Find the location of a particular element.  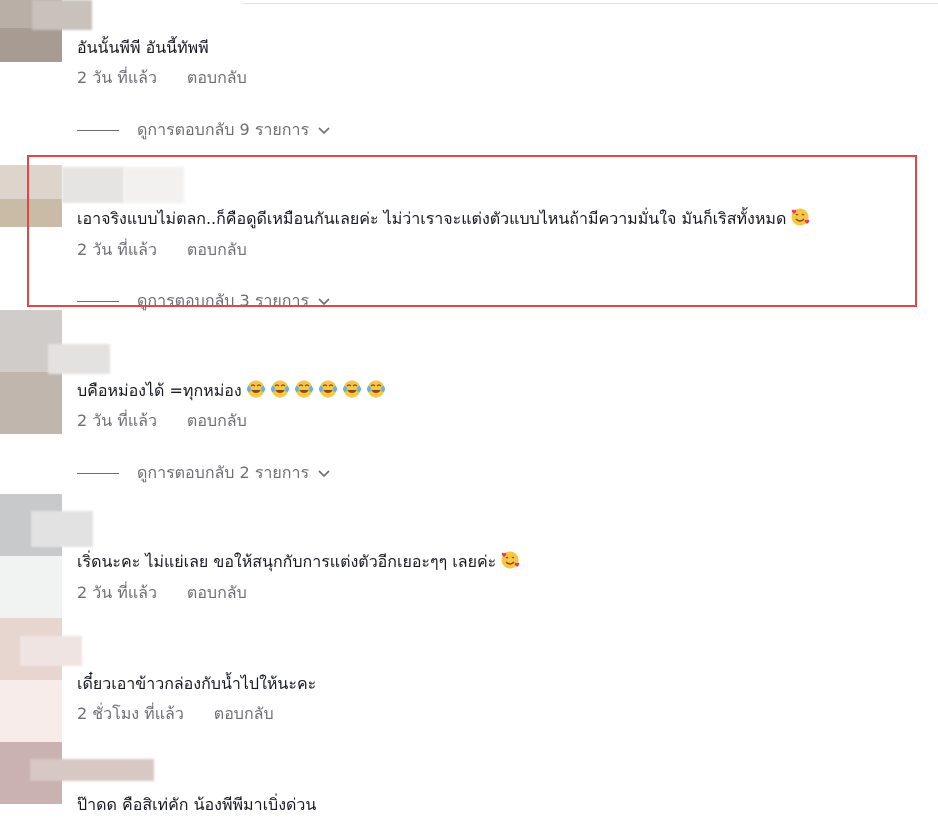

view-replies-button: ดูการตอบกลับ 2 รายการ is located at coordinates (204, 473).